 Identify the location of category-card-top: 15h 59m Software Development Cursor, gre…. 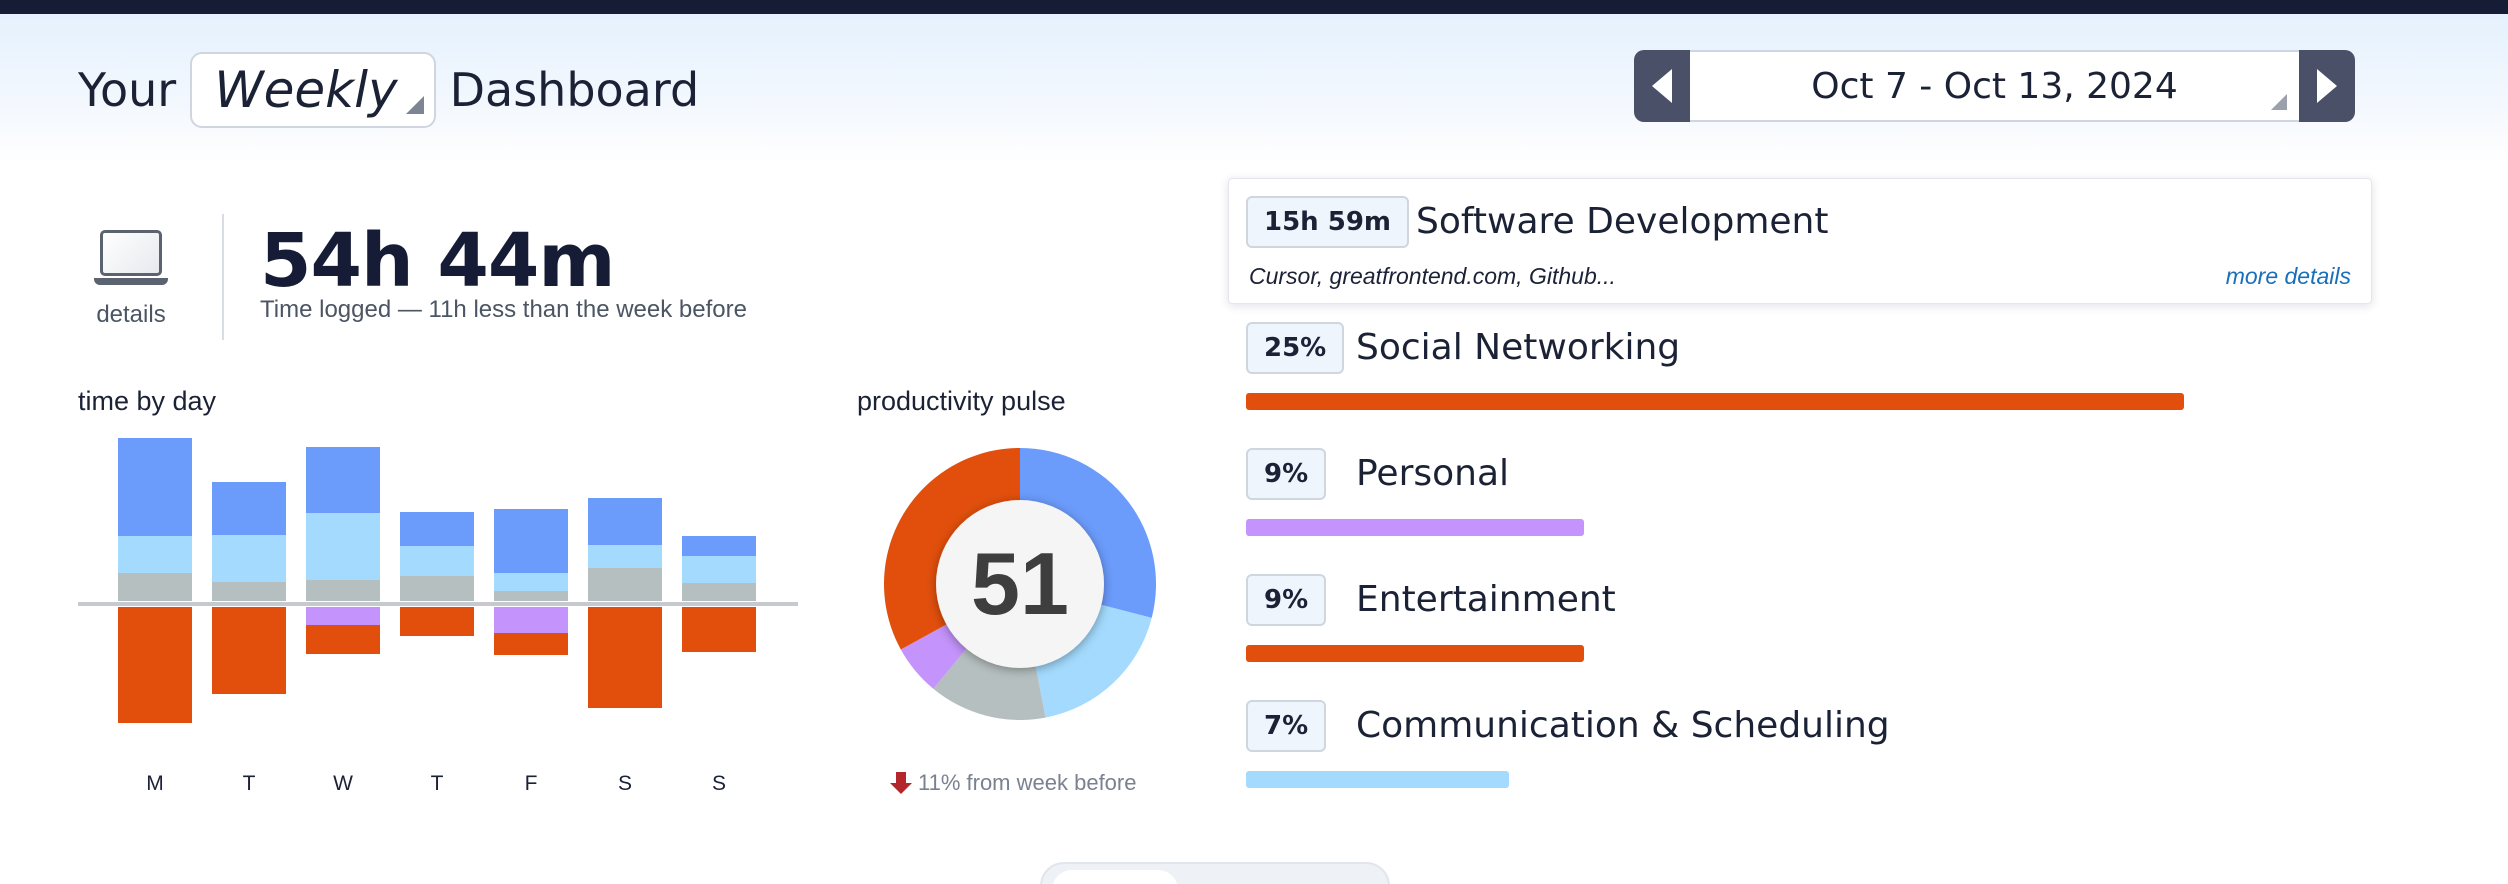
(1800, 241).